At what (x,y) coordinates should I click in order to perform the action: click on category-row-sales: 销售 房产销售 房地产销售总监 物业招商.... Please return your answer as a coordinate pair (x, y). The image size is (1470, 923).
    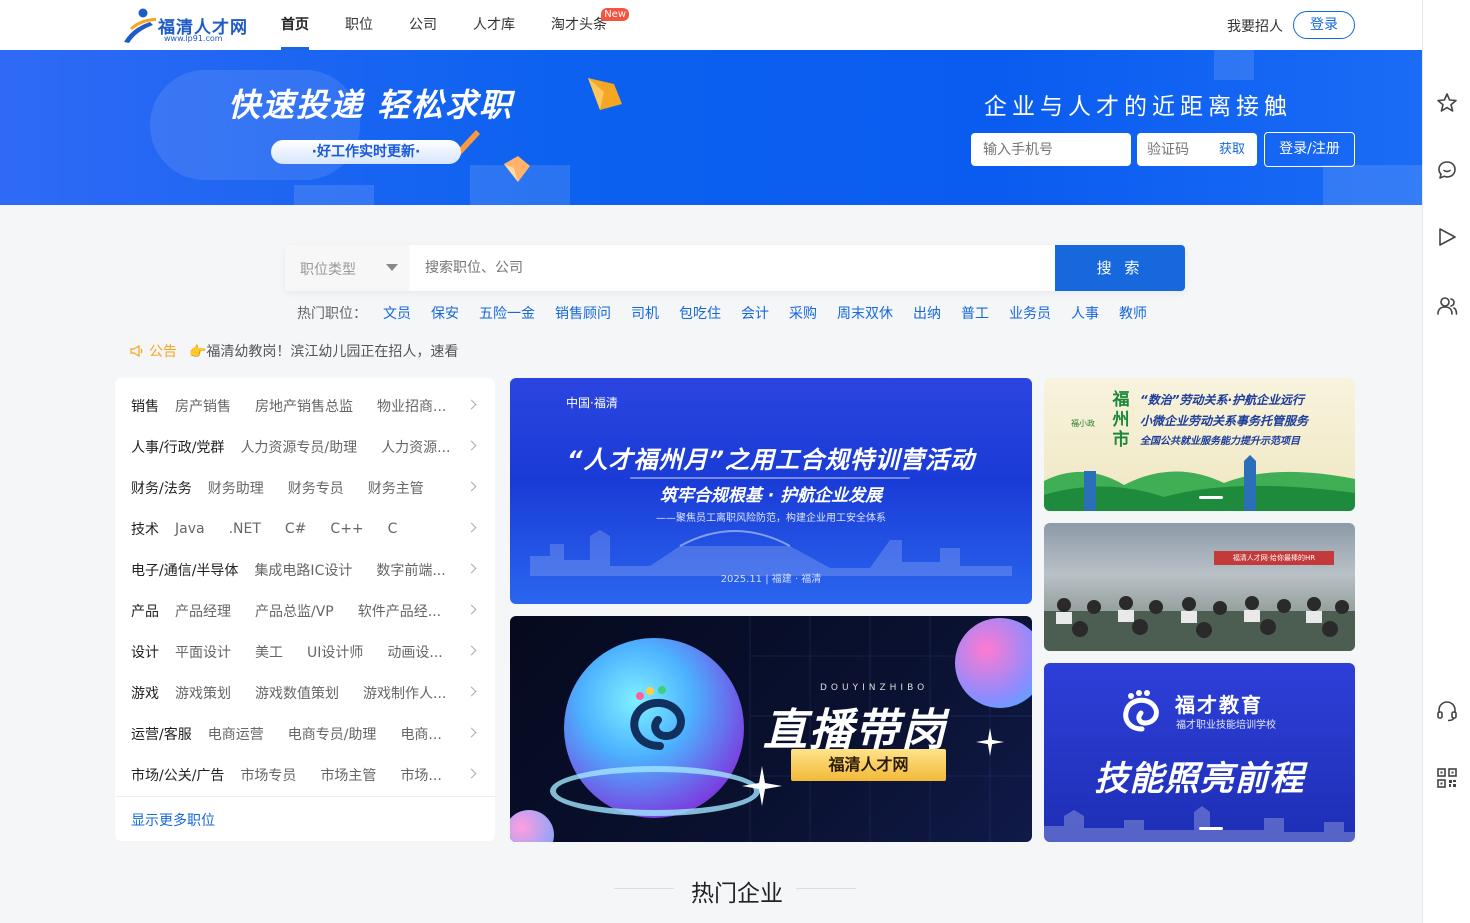
    Looking at the image, I should click on (305, 405).